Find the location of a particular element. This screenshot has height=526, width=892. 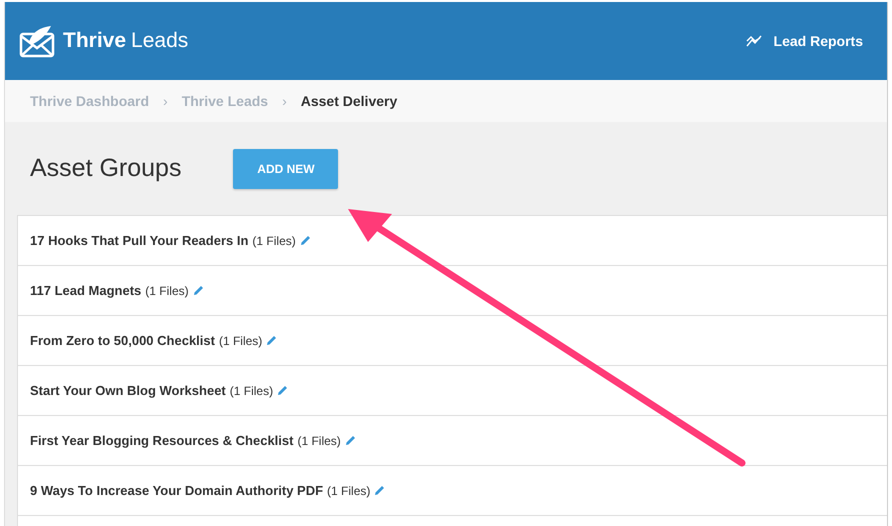

asset-group-name: 17 Hooks That Pull Your Readers In is located at coordinates (139, 240).